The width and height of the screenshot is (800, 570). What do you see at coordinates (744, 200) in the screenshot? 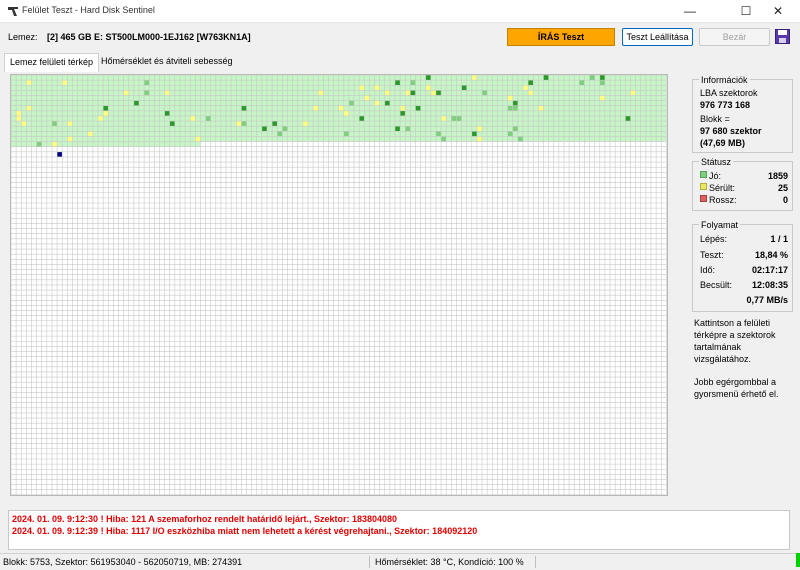
I see `status-bad-row: Rossz: 0` at bounding box center [744, 200].